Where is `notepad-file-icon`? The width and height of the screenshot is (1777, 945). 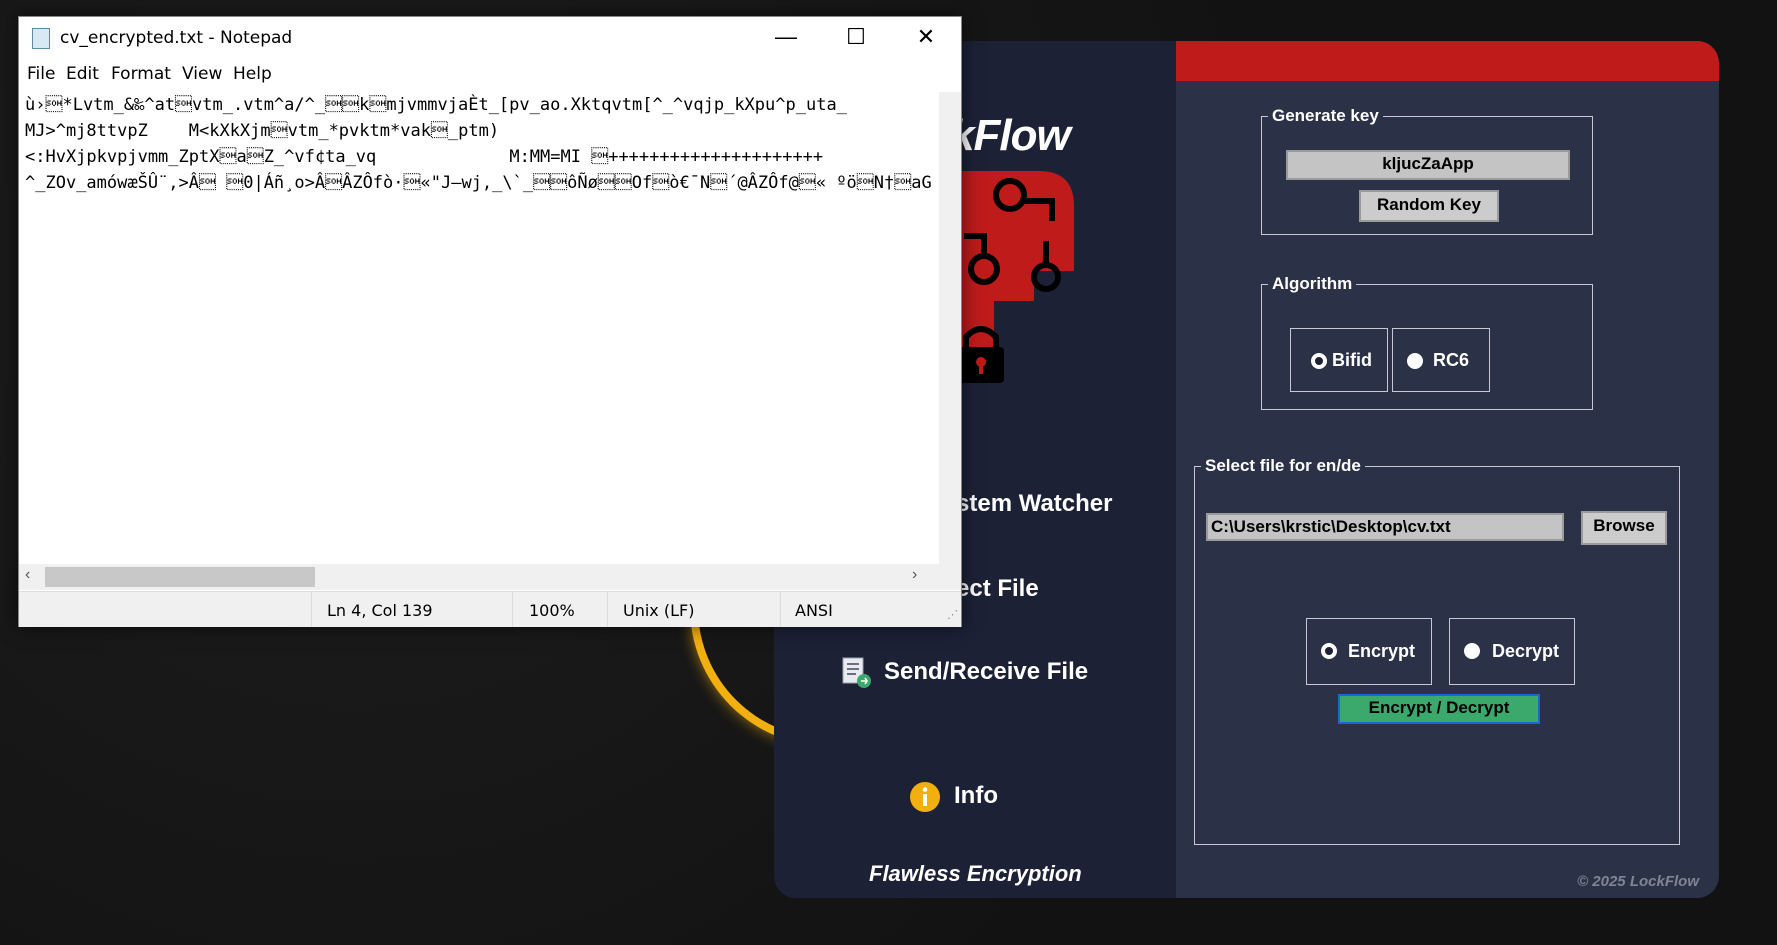
notepad-file-icon is located at coordinates (41, 38).